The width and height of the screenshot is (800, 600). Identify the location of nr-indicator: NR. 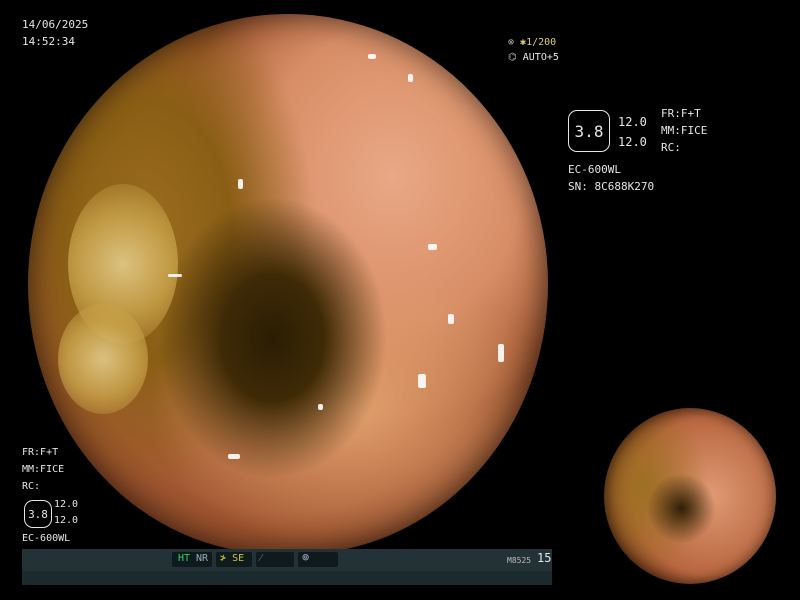
(202, 558).